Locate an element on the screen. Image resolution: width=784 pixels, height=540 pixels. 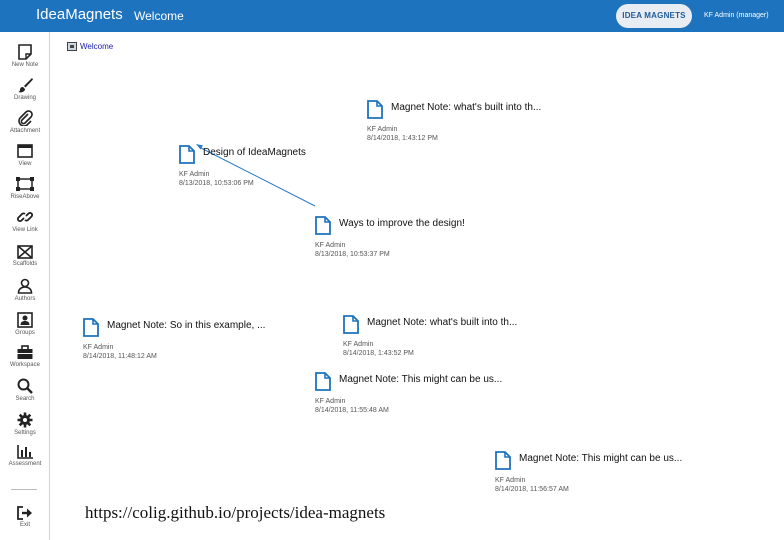
view-button: View is located at coordinates (25, 159).